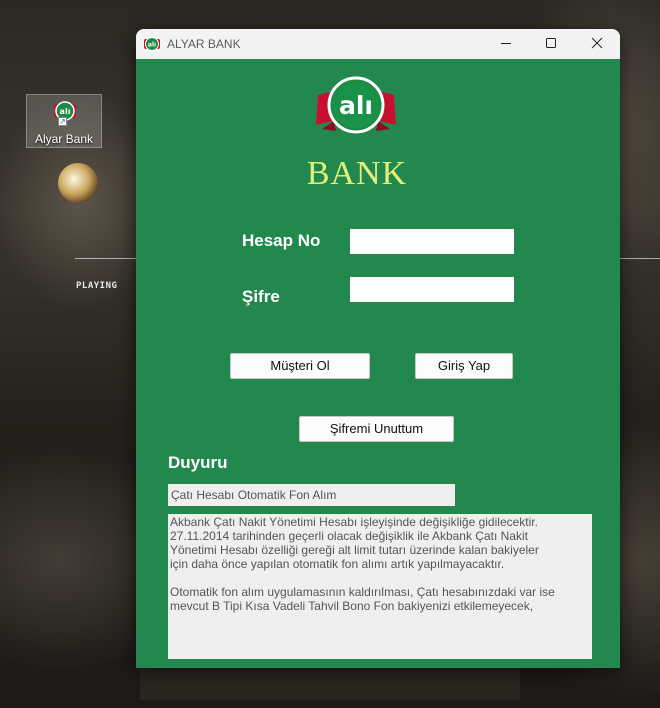 This screenshot has width=660, height=708. What do you see at coordinates (432, 241) in the screenshot?
I see `account-number-input` at bounding box center [432, 241].